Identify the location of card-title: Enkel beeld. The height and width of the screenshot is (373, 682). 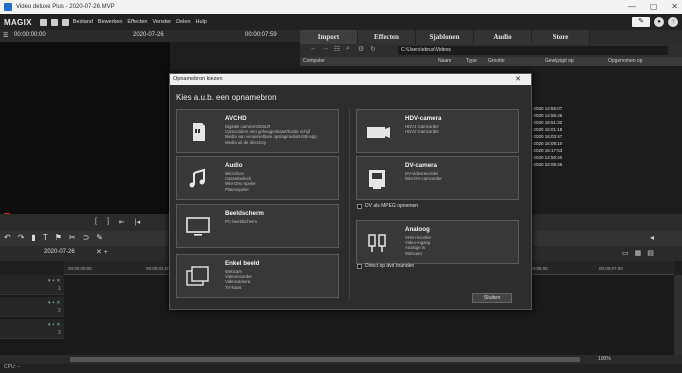
(242, 263).